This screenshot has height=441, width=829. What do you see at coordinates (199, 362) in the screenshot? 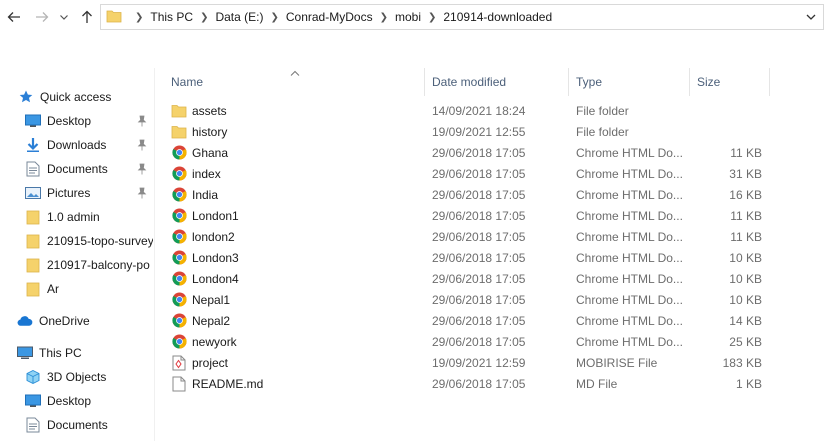
I see `file-name-cell: project` at bounding box center [199, 362].